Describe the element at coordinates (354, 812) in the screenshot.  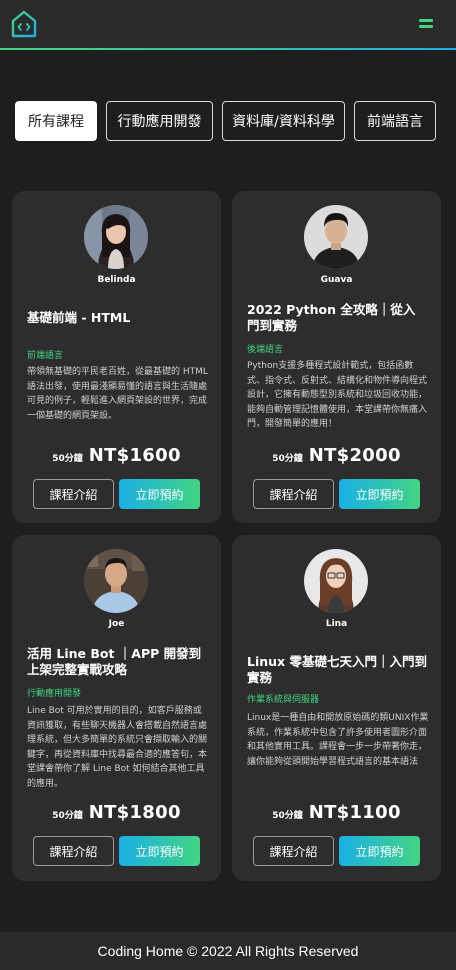
I see `course-price: NT$1100` at that location.